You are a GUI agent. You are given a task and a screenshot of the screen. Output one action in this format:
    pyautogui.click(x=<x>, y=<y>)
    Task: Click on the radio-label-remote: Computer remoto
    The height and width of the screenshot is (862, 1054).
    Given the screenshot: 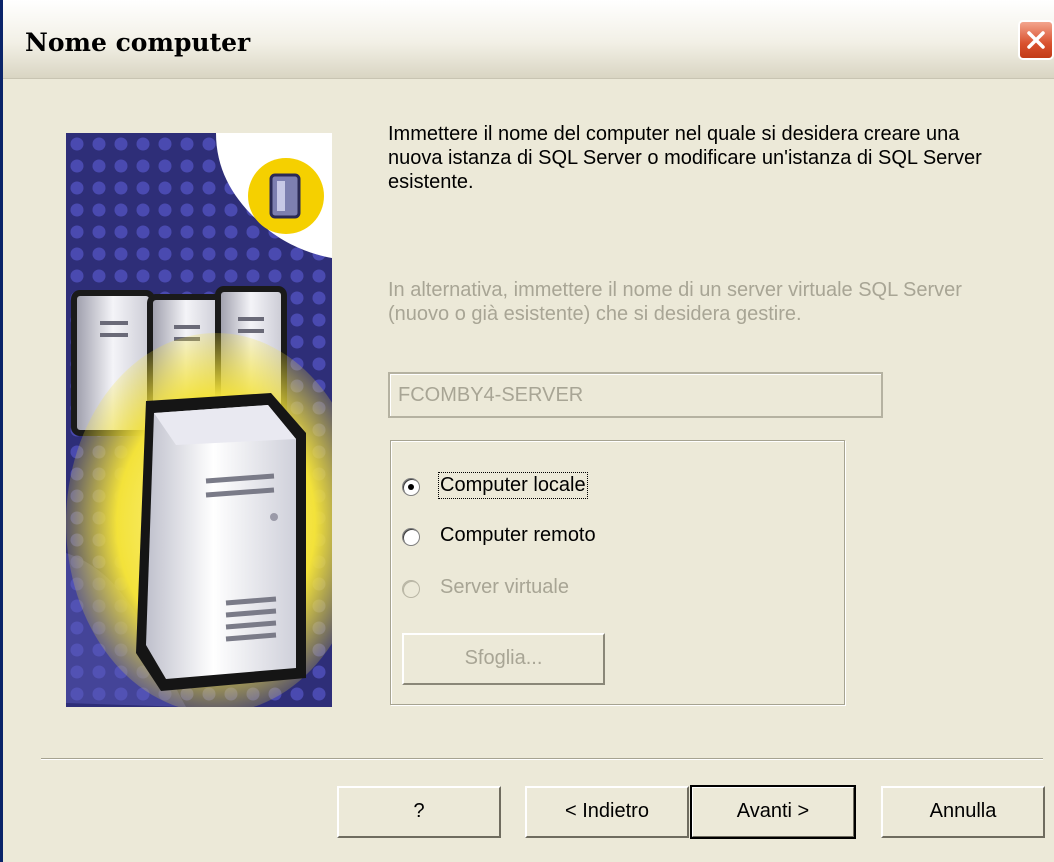 What is the action you would take?
    pyautogui.click(x=518, y=535)
    